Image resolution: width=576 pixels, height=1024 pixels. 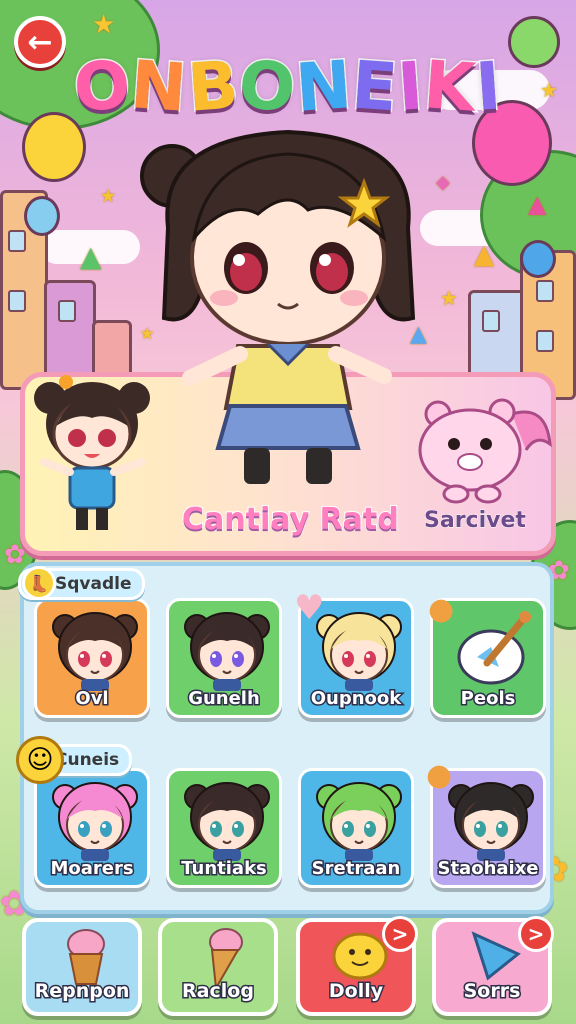 What do you see at coordinates (439, 775) in the screenshot?
I see `cookie-icon-2: ●` at bounding box center [439, 775].